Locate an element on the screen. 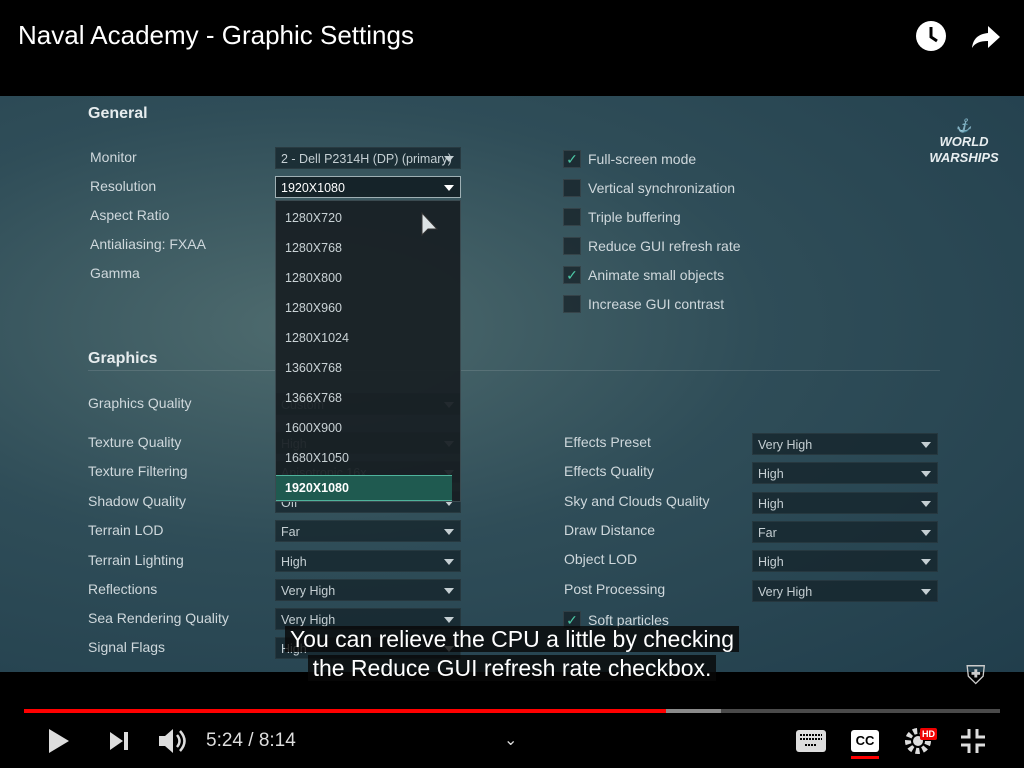 The width and height of the screenshot is (1024, 768). hd-badge: HD is located at coordinates (928, 734).